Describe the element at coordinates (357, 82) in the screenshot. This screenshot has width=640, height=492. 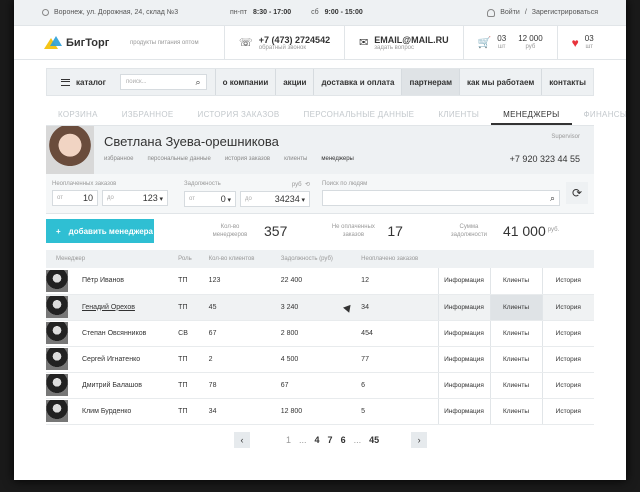
I see `nav-item-delivery: доставка и оплата` at that location.